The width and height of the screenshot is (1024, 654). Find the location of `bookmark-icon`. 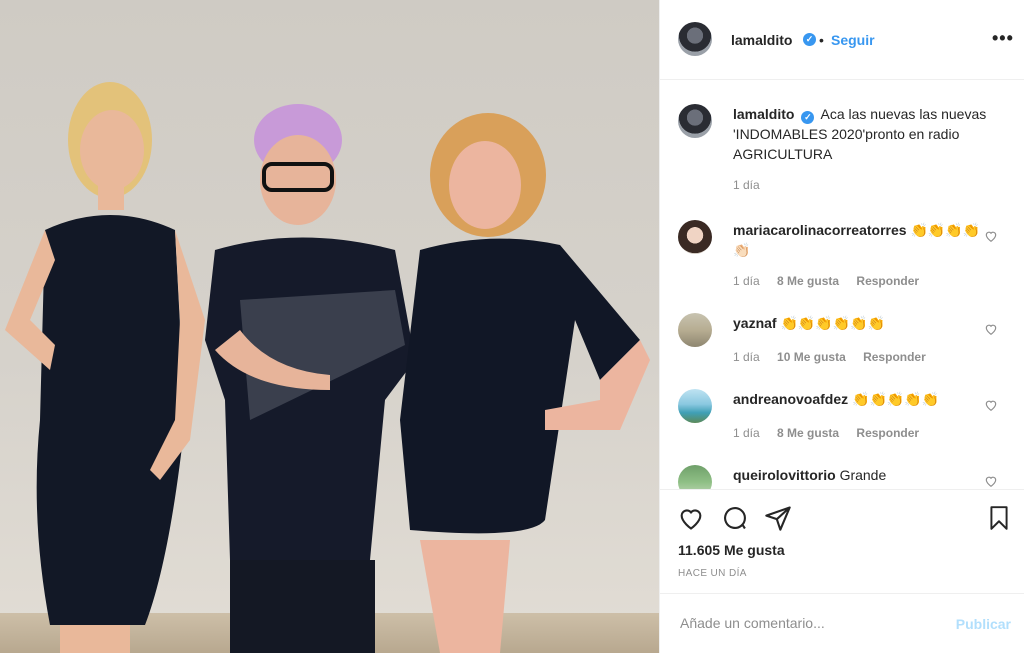

bookmark-icon is located at coordinates (999, 518).